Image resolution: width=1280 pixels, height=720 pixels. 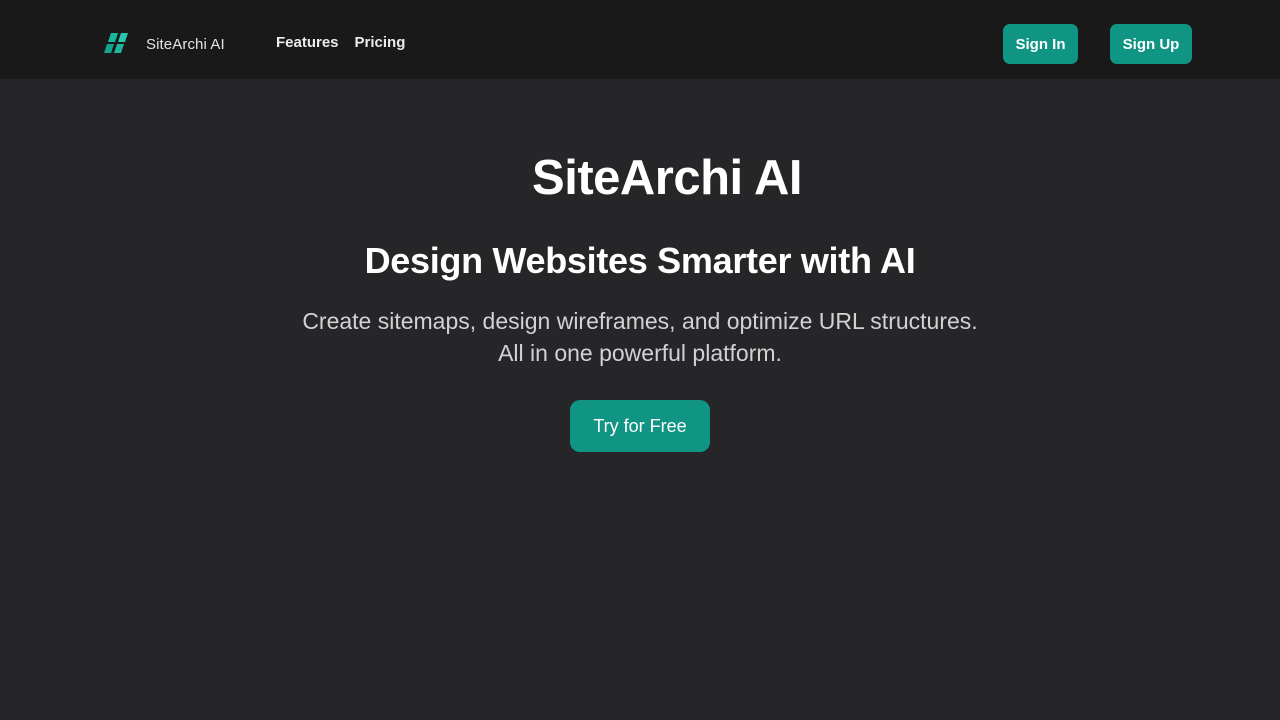 I want to click on sign-up-button: Sign Up, so click(x=1151, y=44).